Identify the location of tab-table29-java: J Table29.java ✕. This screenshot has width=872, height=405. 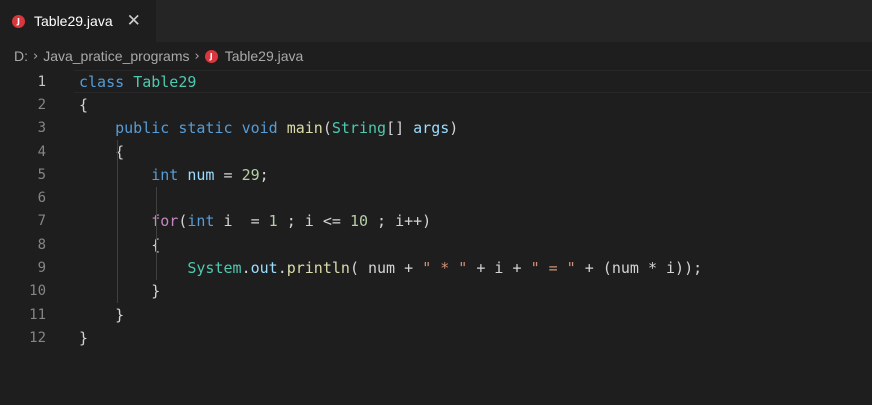
(78, 21).